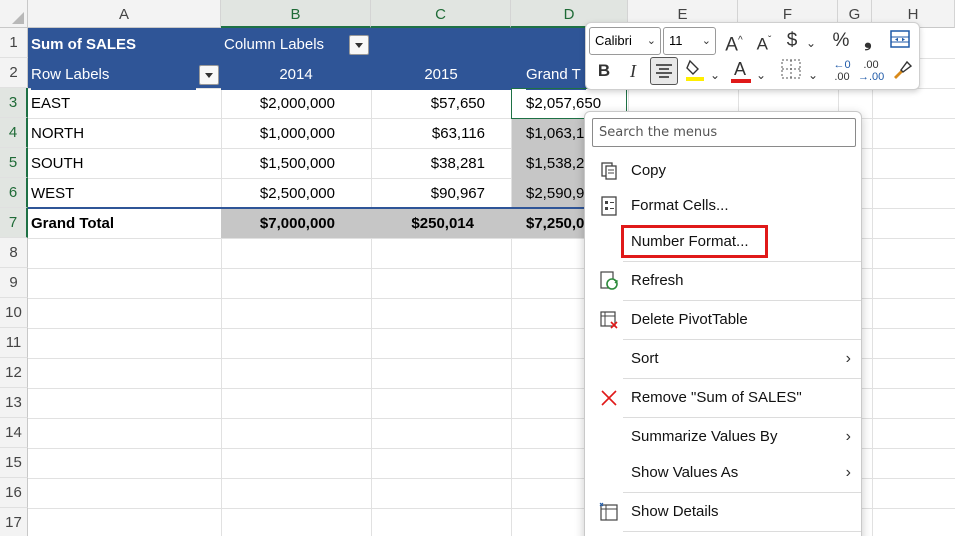  Describe the element at coordinates (724, 171) in the screenshot. I see `menu-item-copy: Copy` at that location.